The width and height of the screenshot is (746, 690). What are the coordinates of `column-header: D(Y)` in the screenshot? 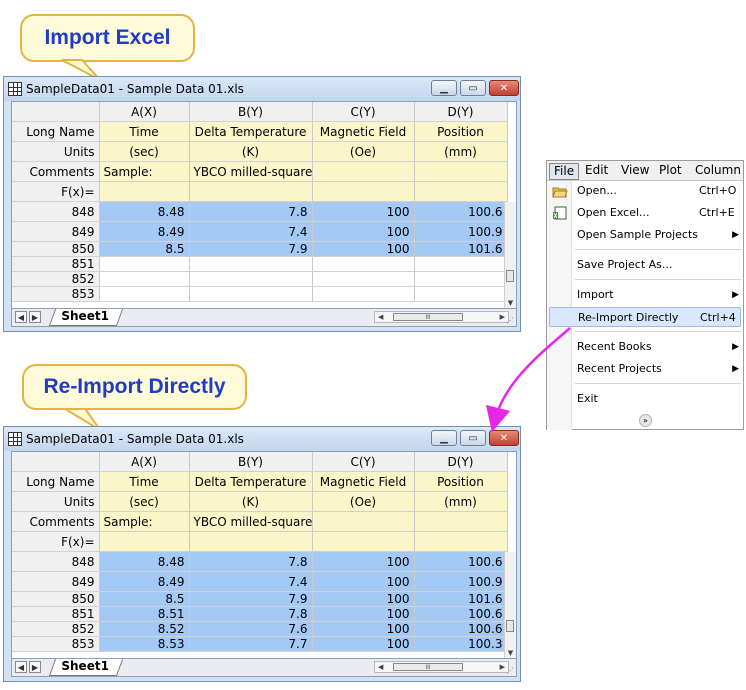 It's located at (461, 112).